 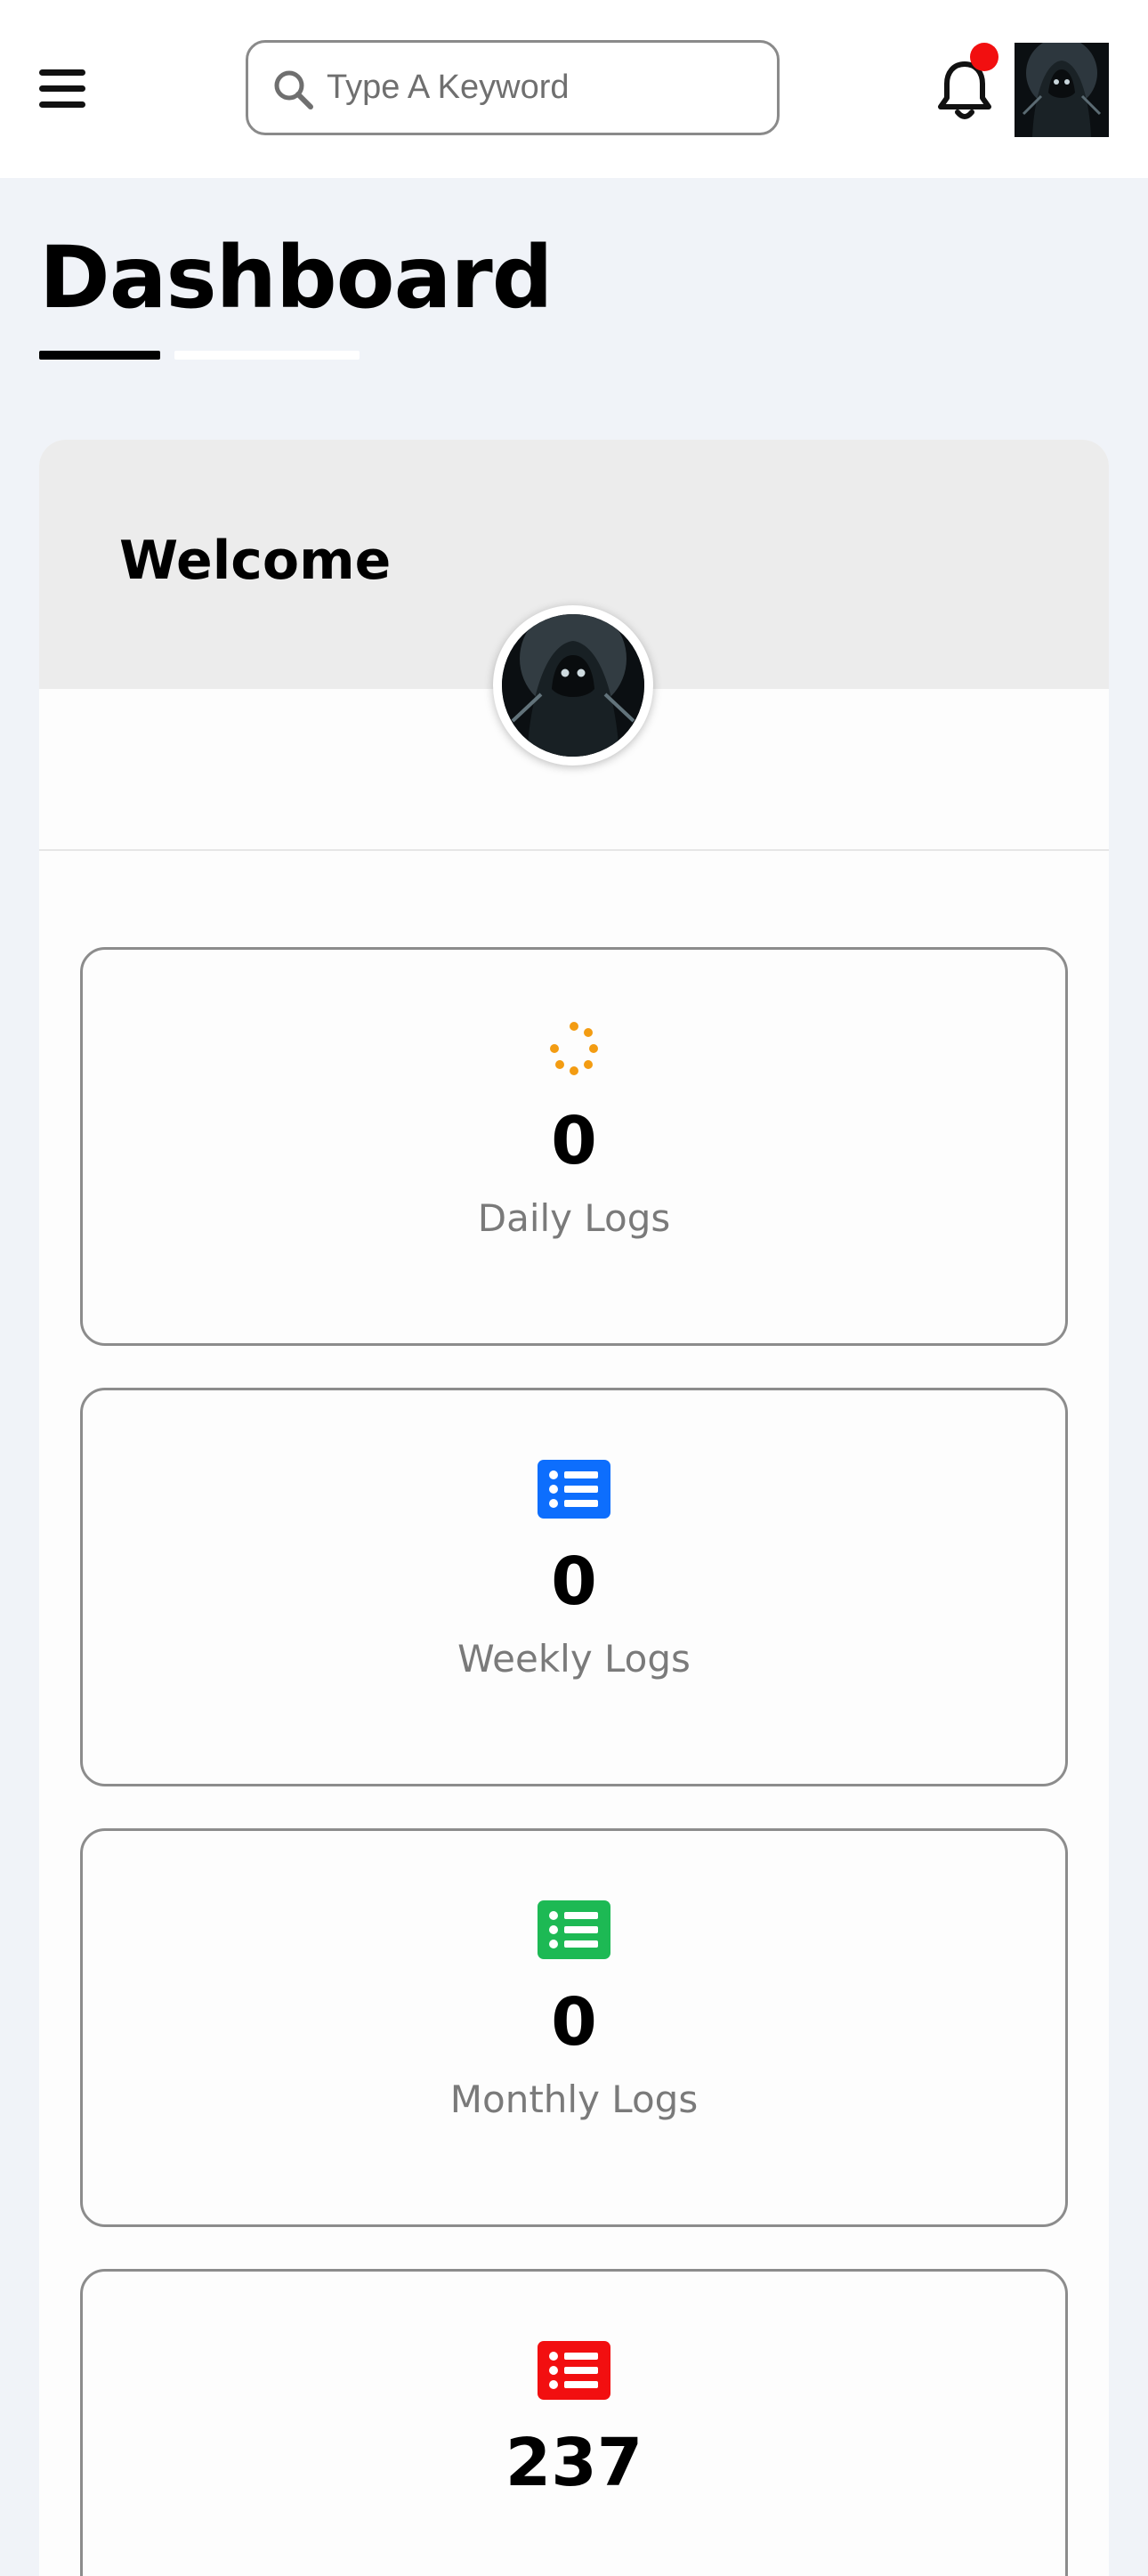 I want to click on title-underline-accent, so click(x=99, y=356).